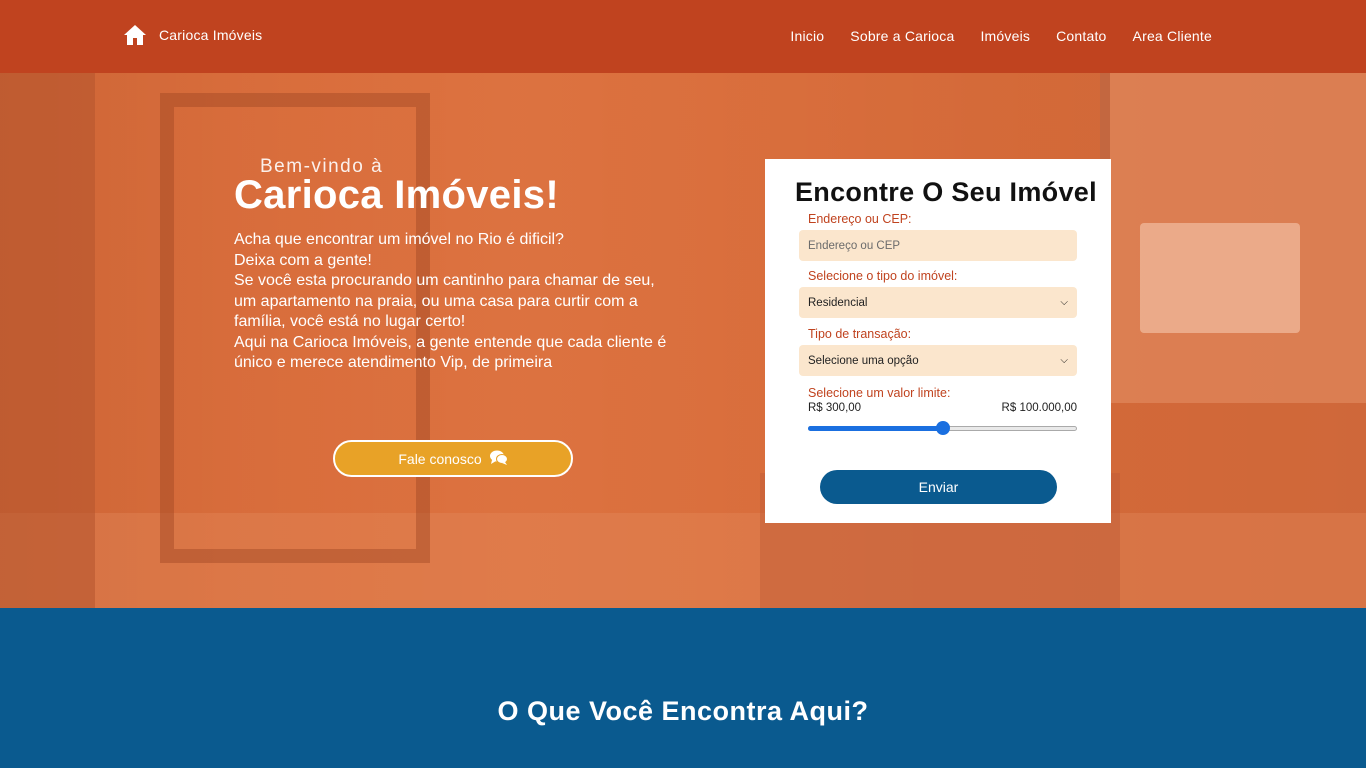  What do you see at coordinates (883, 276) in the screenshot?
I see `type-label: Selecione o tipo do imóvel:` at bounding box center [883, 276].